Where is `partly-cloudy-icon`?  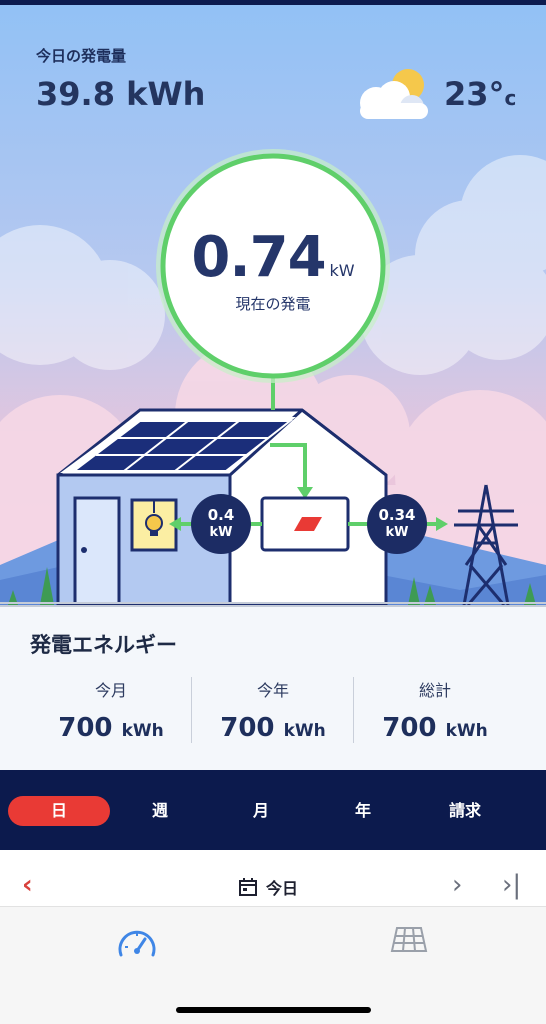 partly-cloudy-icon is located at coordinates (394, 94).